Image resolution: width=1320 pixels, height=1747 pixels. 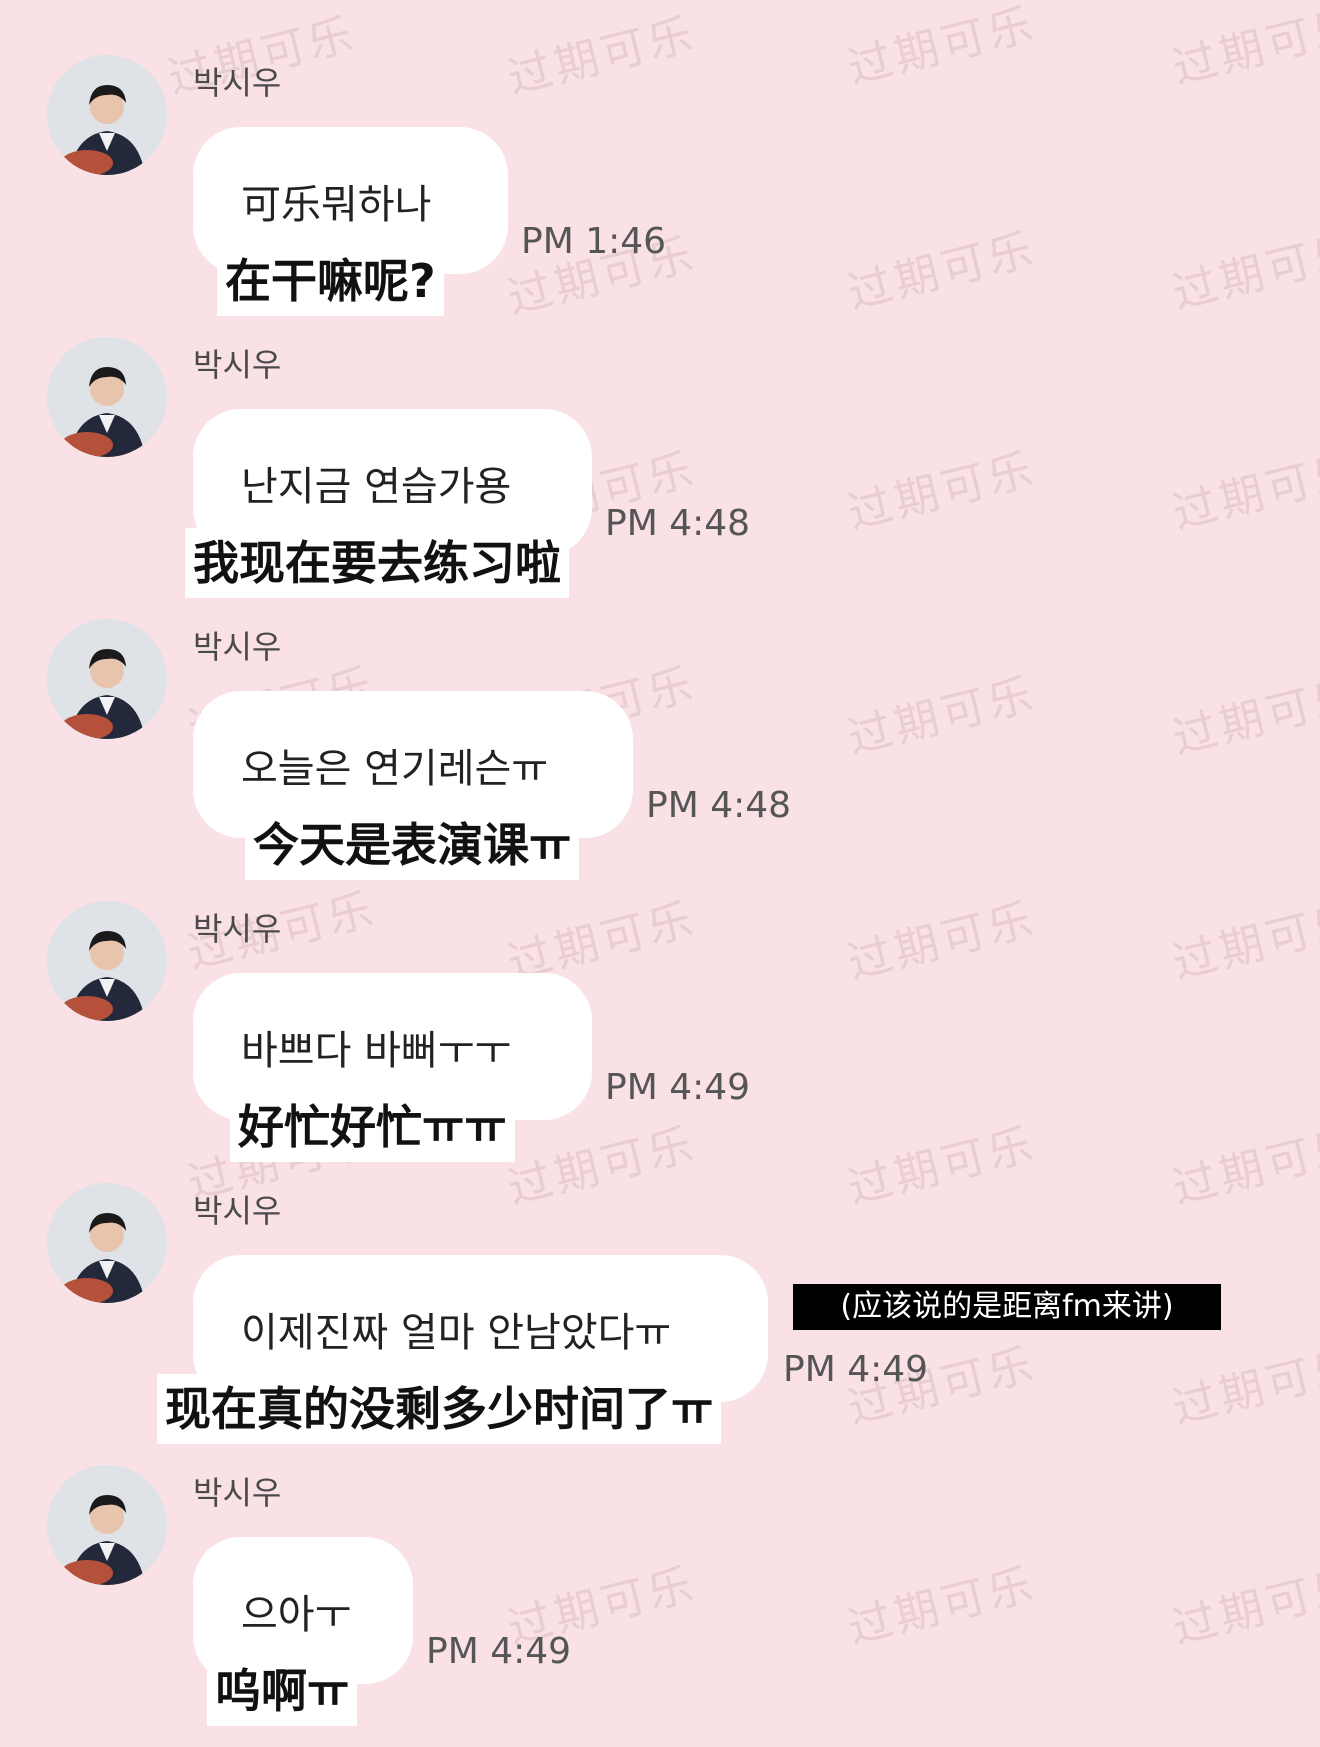 I want to click on message-translation-chinese: 好忙好忙ㅠㅠ, so click(x=372, y=1127).